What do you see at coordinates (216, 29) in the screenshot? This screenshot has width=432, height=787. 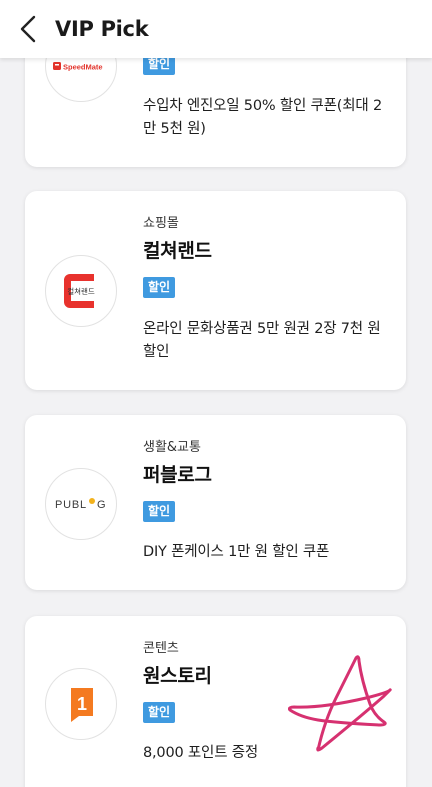 I see `app-header: VIP Pick` at bounding box center [216, 29].